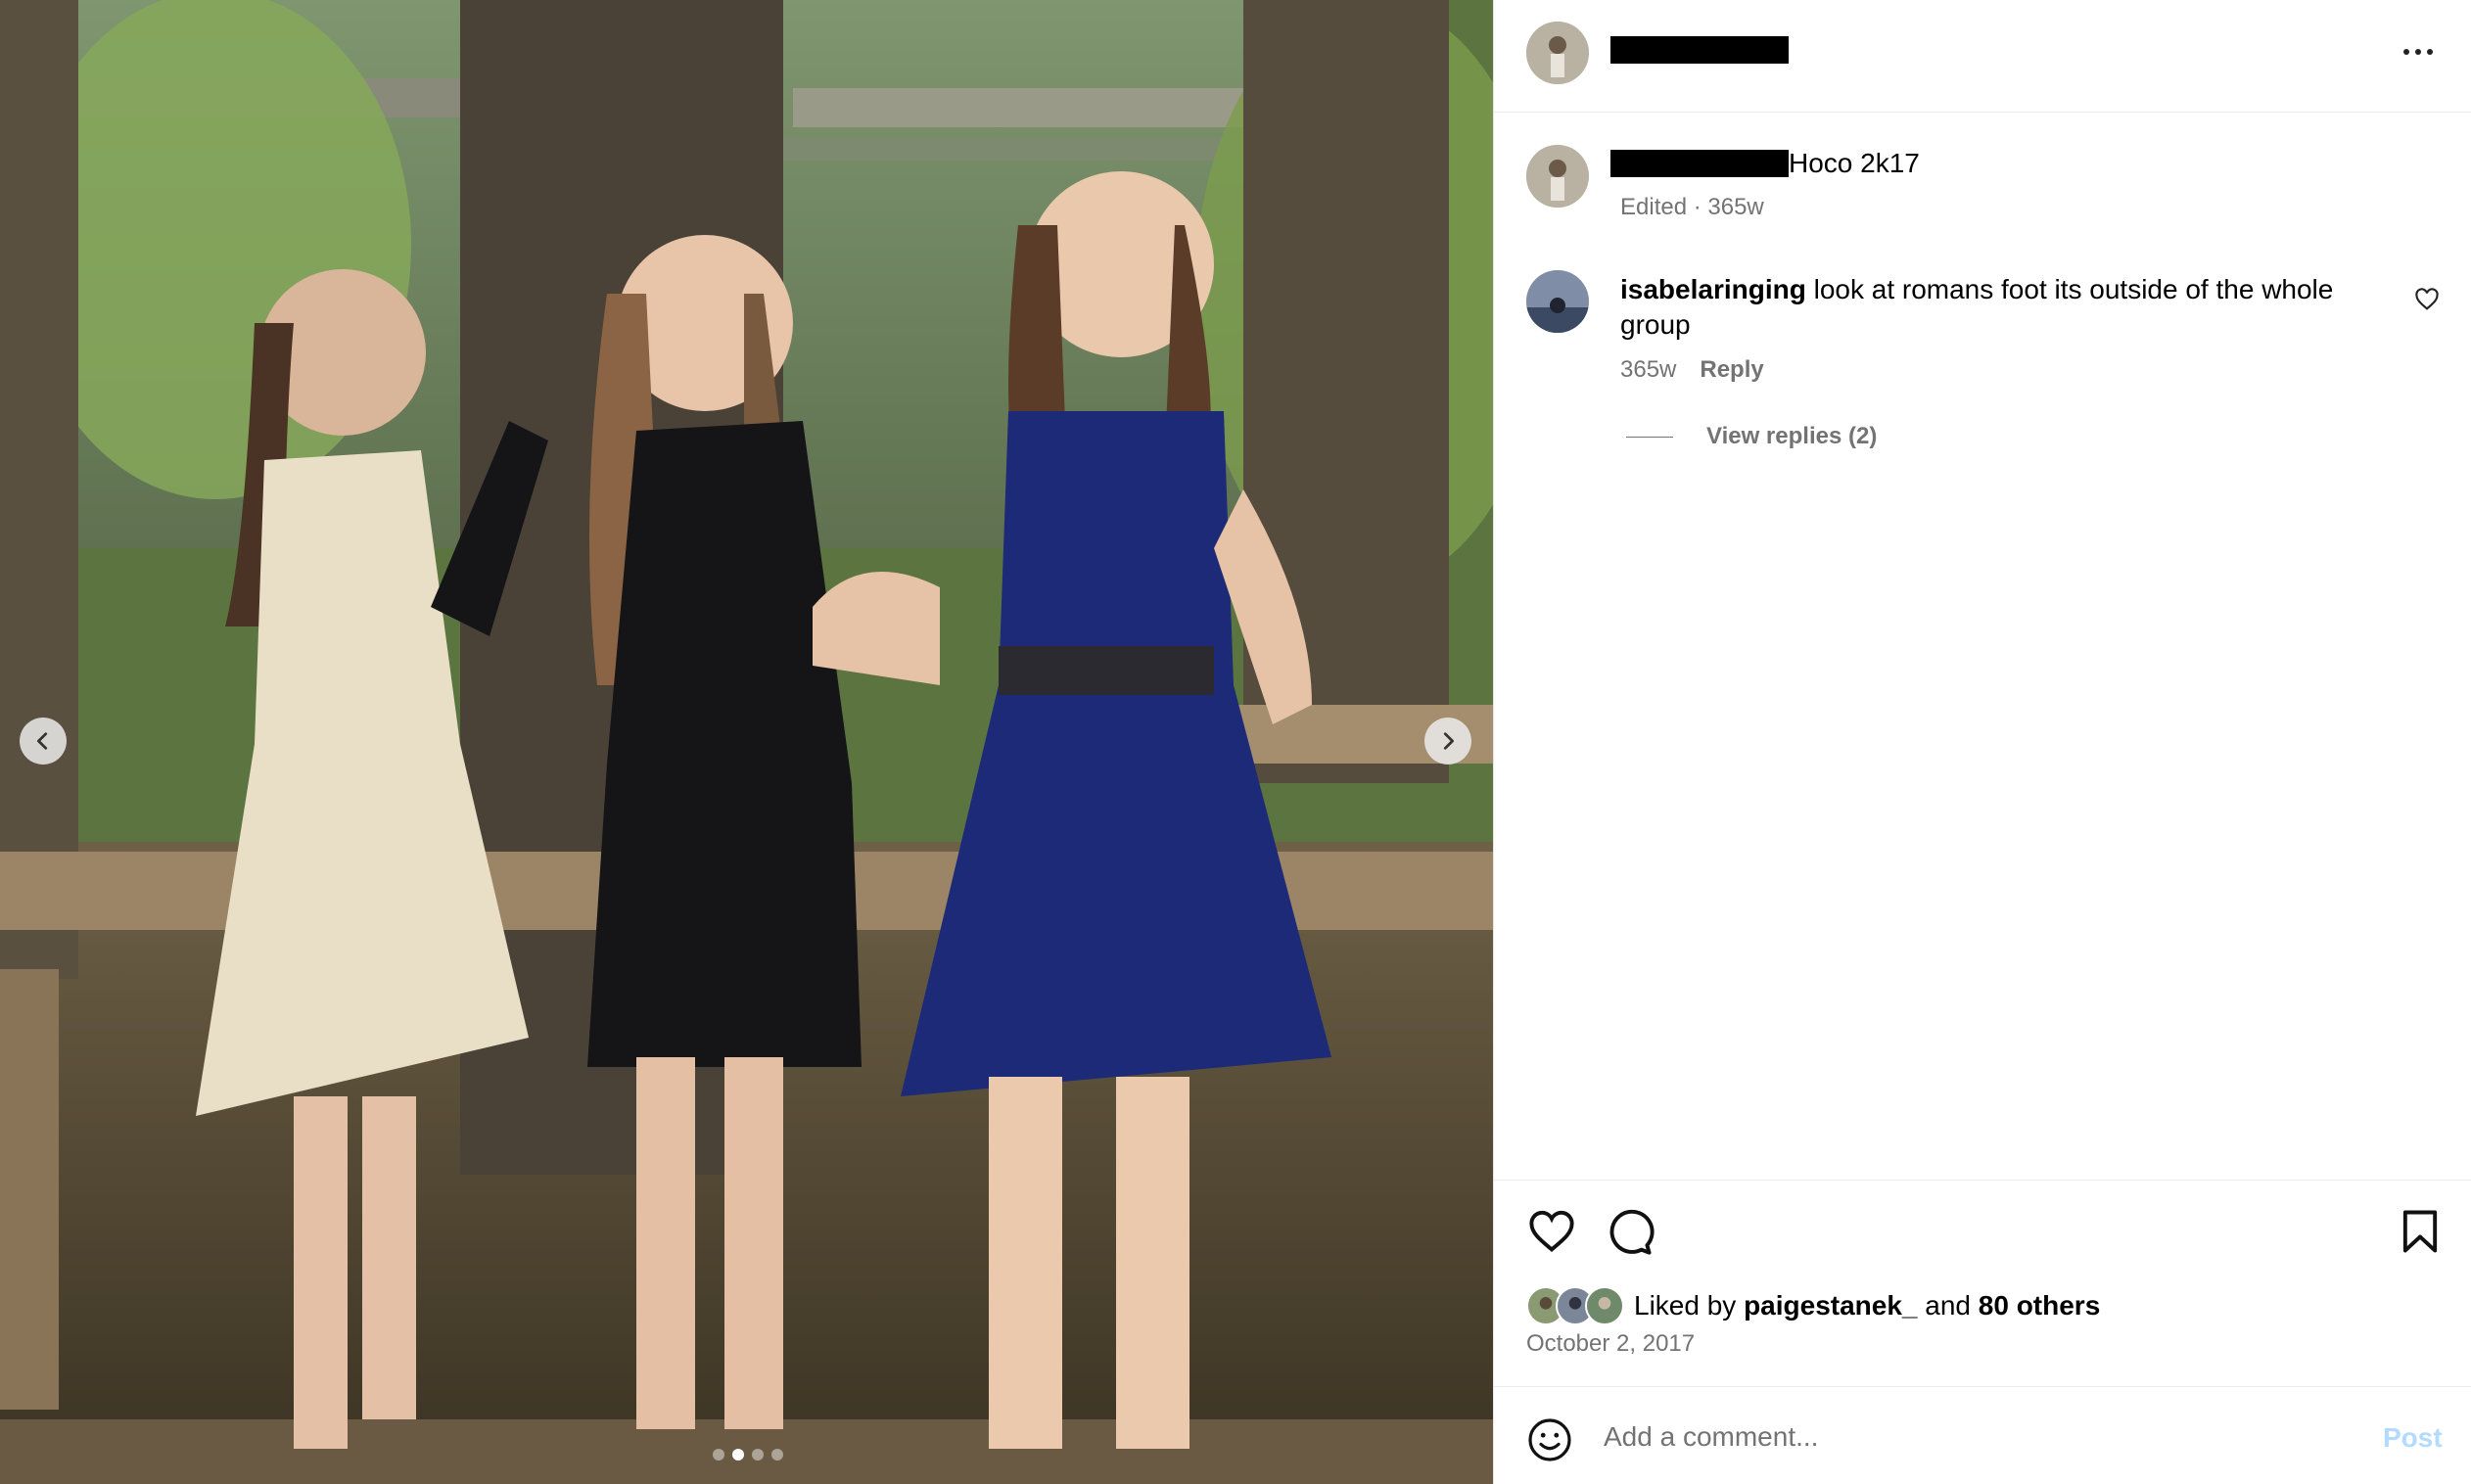  What do you see at coordinates (1713, 289) in the screenshot?
I see `commenter-username: isabelaringing` at bounding box center [1713, 289].